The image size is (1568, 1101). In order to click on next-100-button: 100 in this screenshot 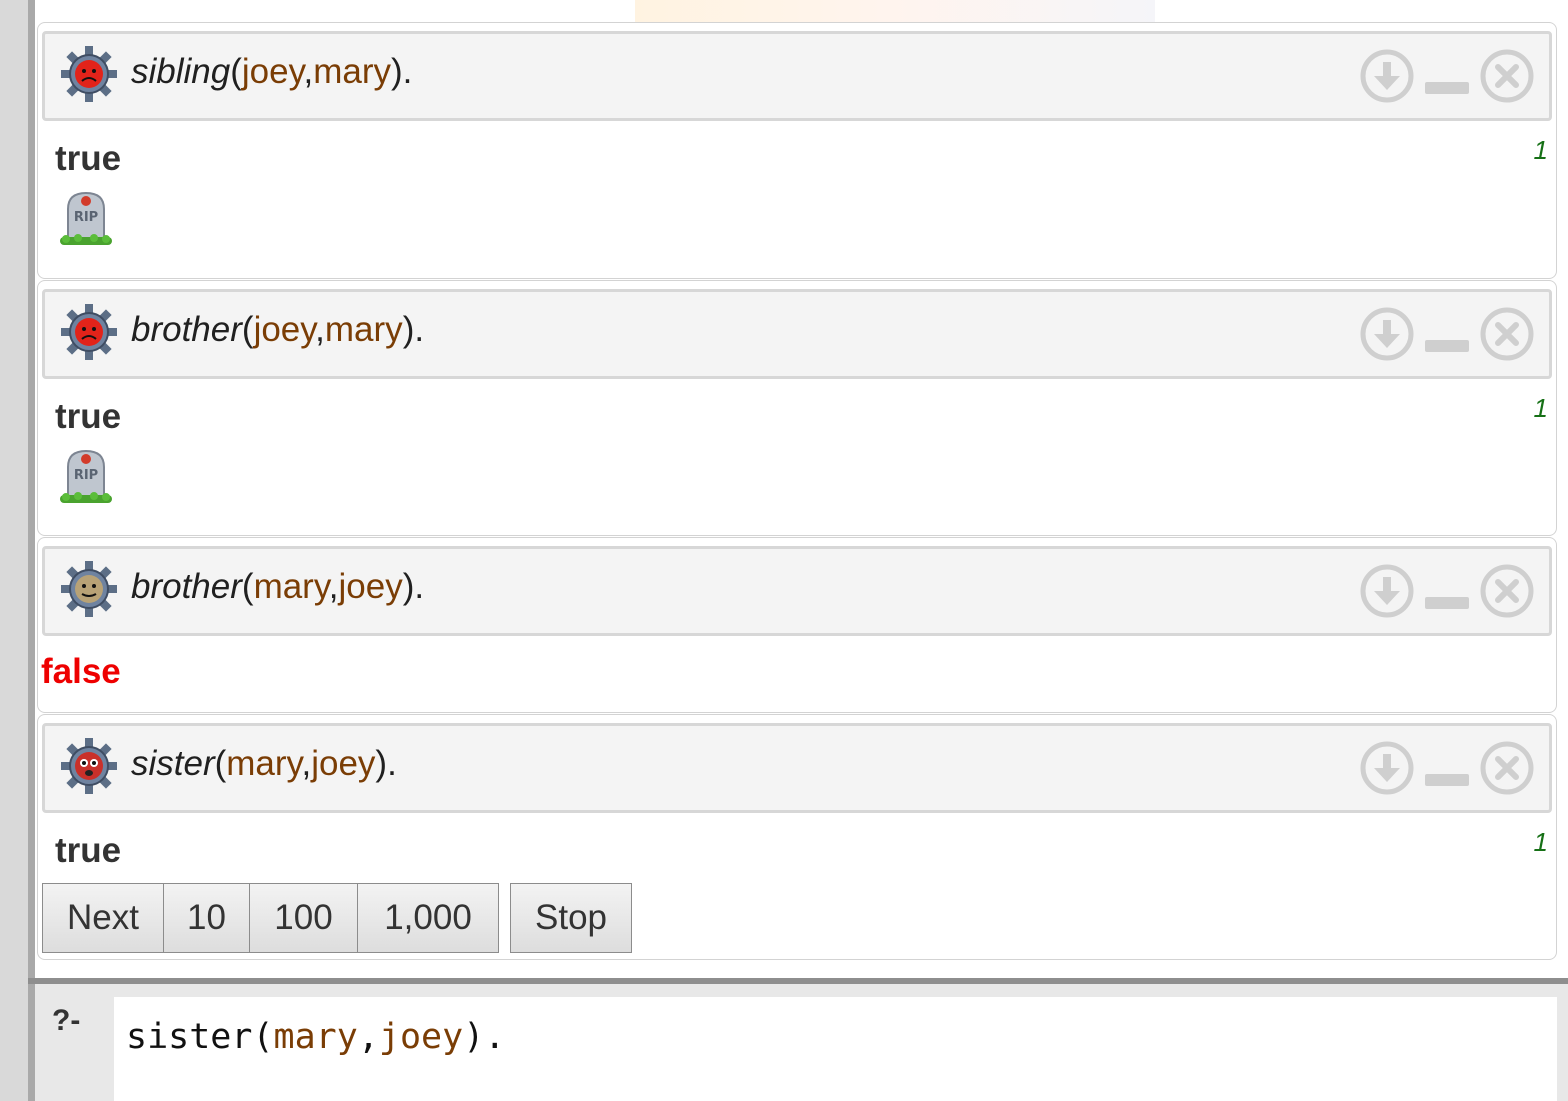, I will do `click(304, 918)`.